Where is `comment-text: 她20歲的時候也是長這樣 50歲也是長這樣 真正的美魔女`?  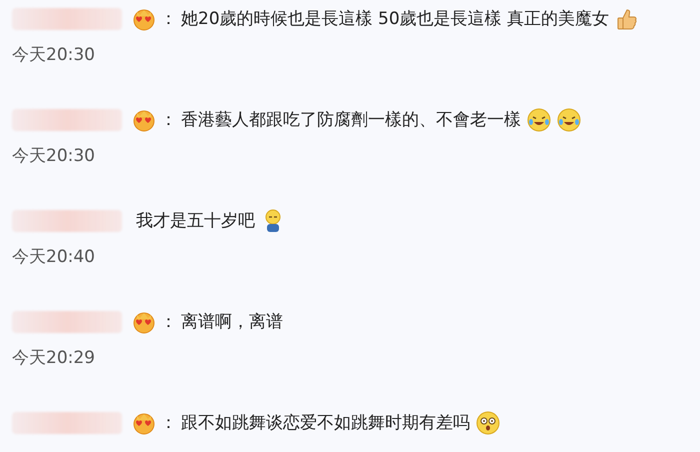
comment-text: 她20歲的時候也是長這樣 50歲也是長這樣 真正的美魔女 is located at coordinates (395, 19).